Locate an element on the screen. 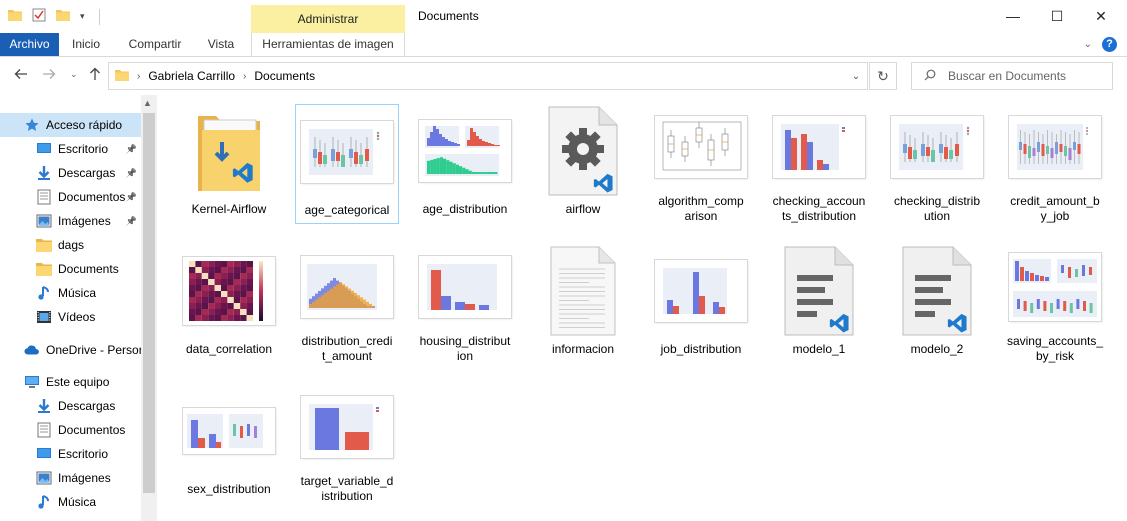 This screenshot has width=1127, height=521. tab-inicio: Inicio is located at coordinates (86, 44).